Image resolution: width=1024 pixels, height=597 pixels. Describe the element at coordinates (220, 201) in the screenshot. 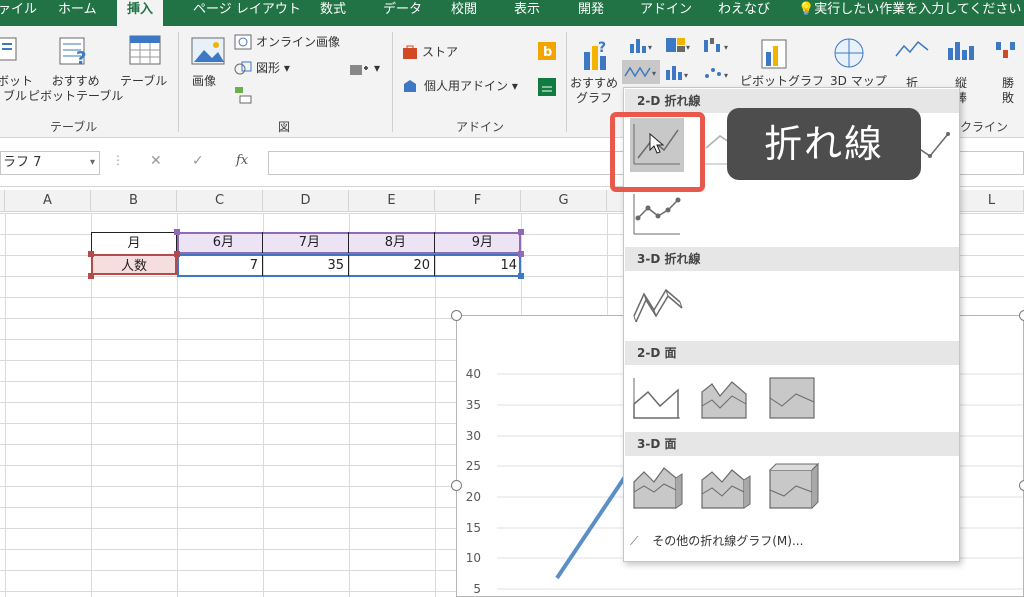

I see `column-header-c: C` at that location.